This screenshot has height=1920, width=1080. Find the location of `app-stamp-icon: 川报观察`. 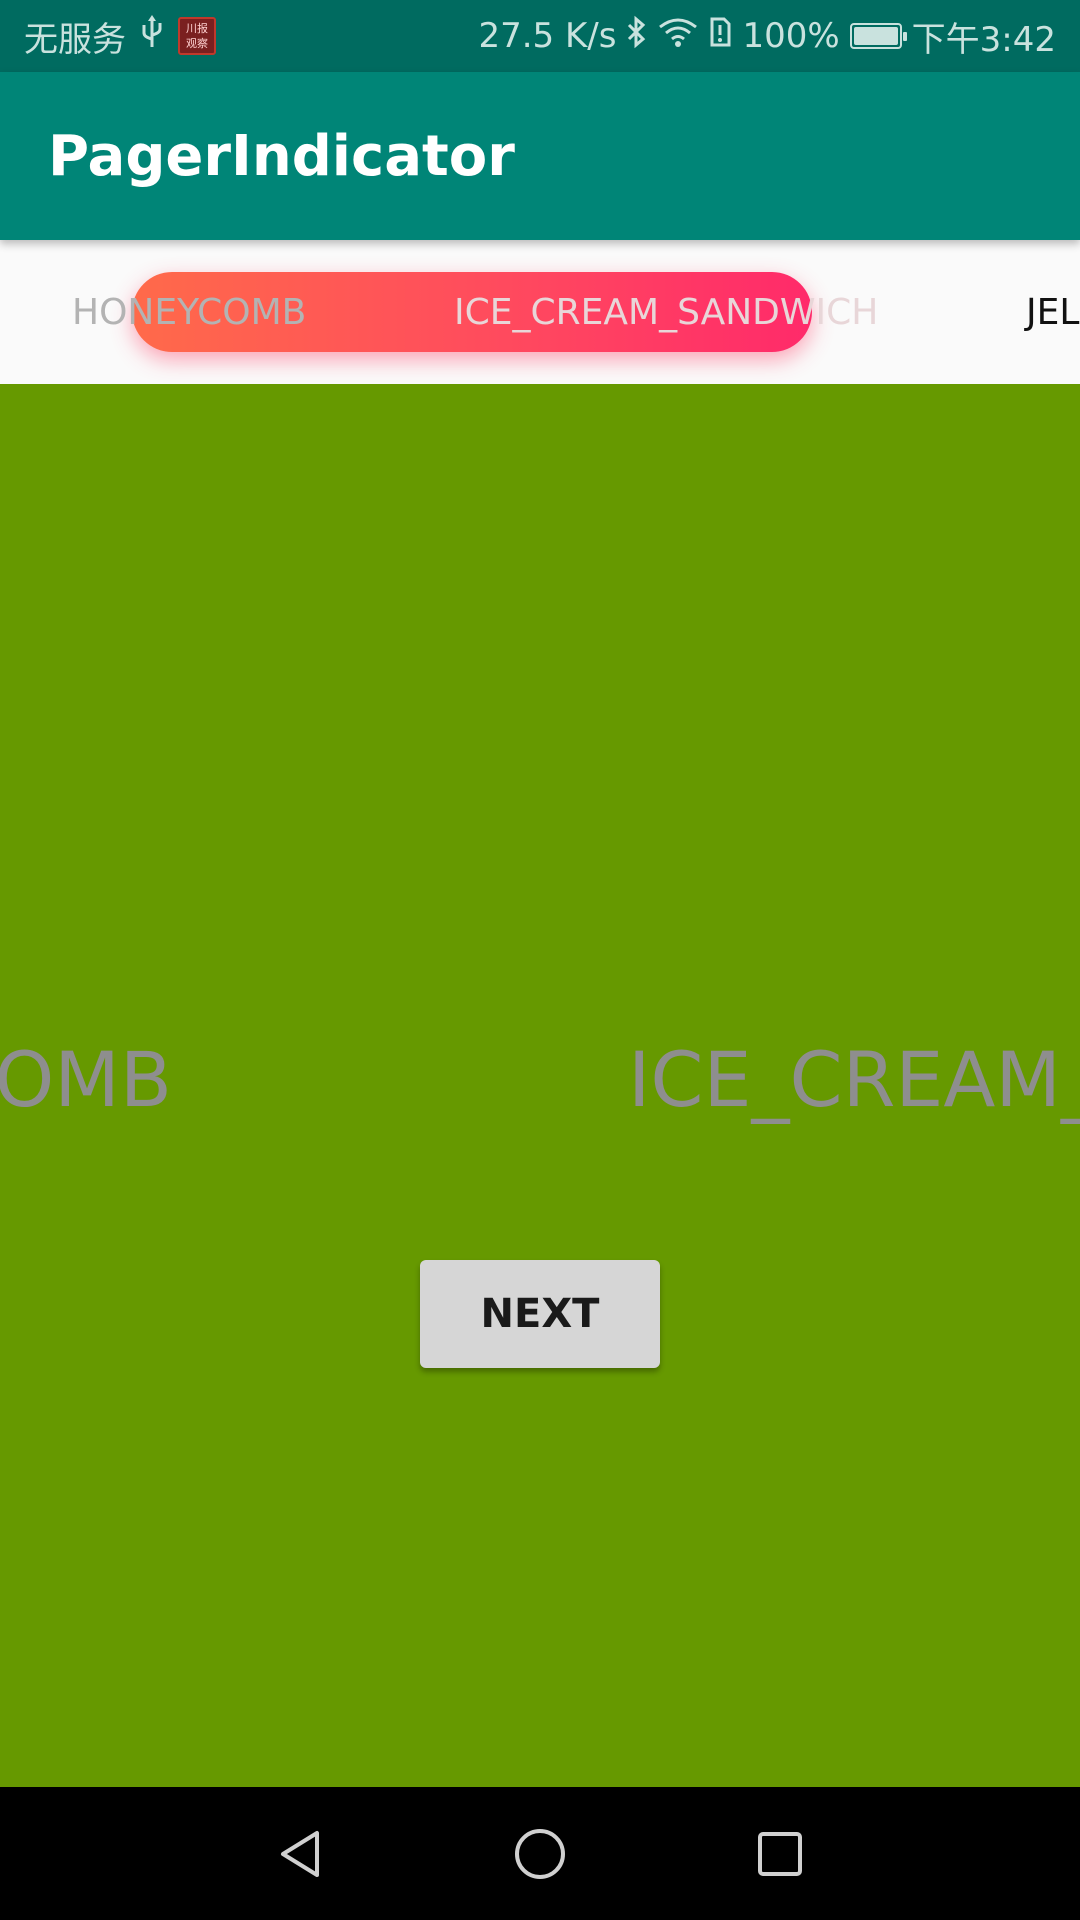

app-stamp-icon: 川报观察 is located at coordinates (197, 36).